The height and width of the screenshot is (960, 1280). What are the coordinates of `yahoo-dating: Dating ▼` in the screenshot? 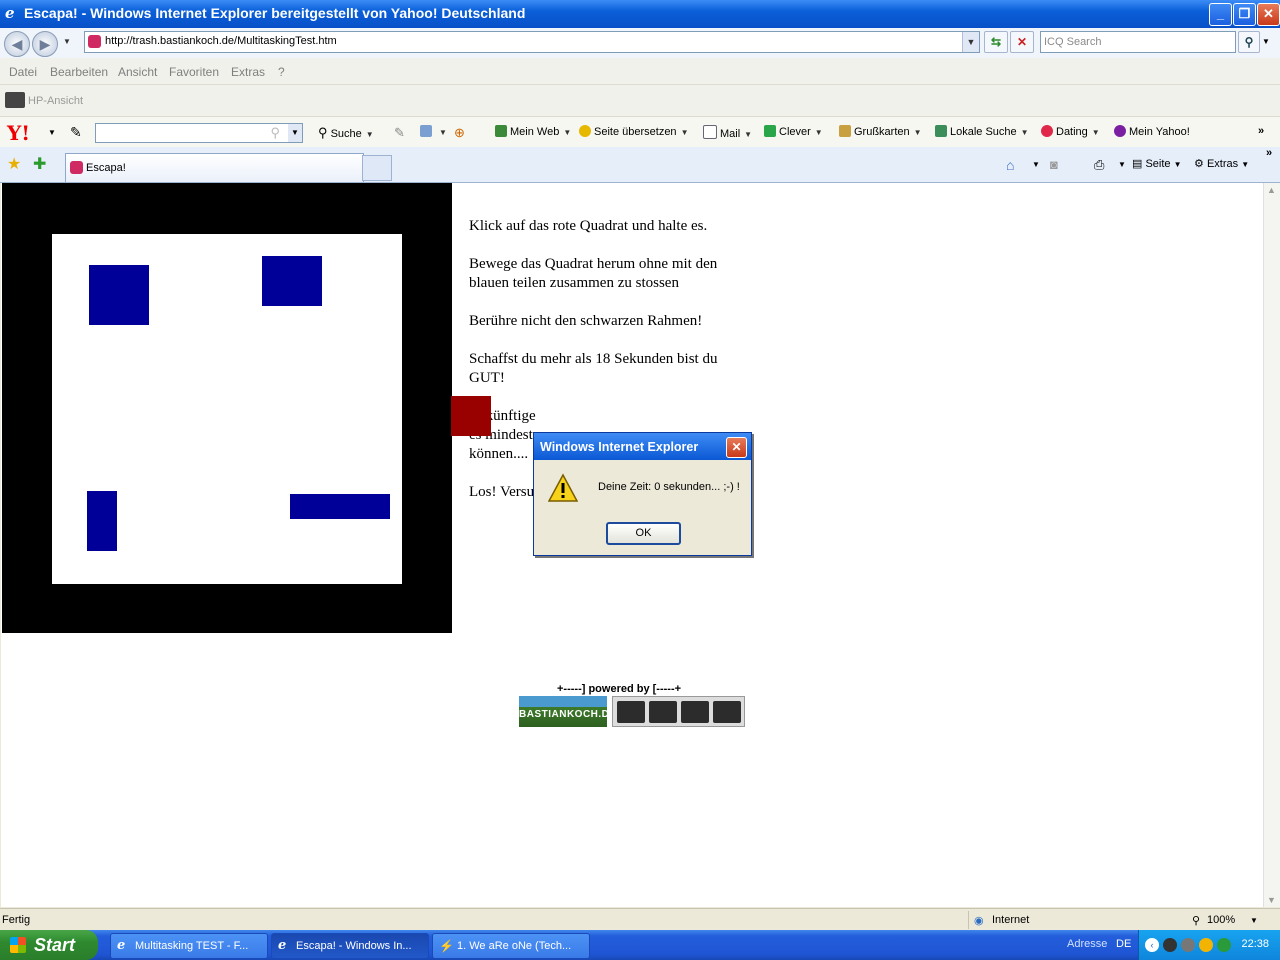 It's located at (1070, 131).